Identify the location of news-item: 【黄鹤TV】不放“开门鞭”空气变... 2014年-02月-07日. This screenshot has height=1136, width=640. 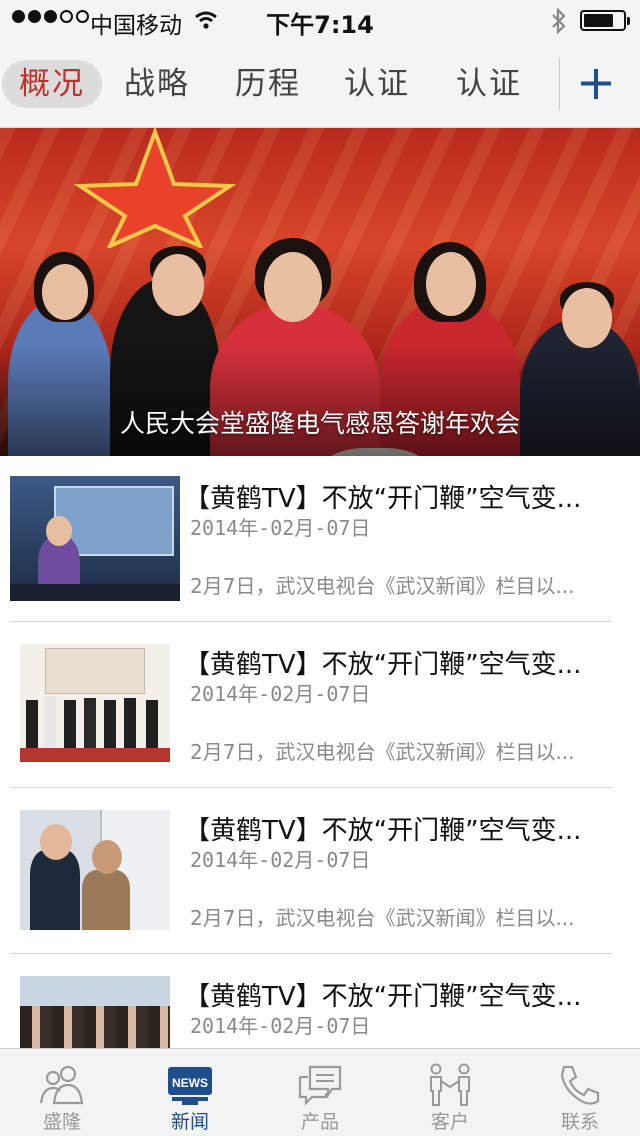
(320, 1001).